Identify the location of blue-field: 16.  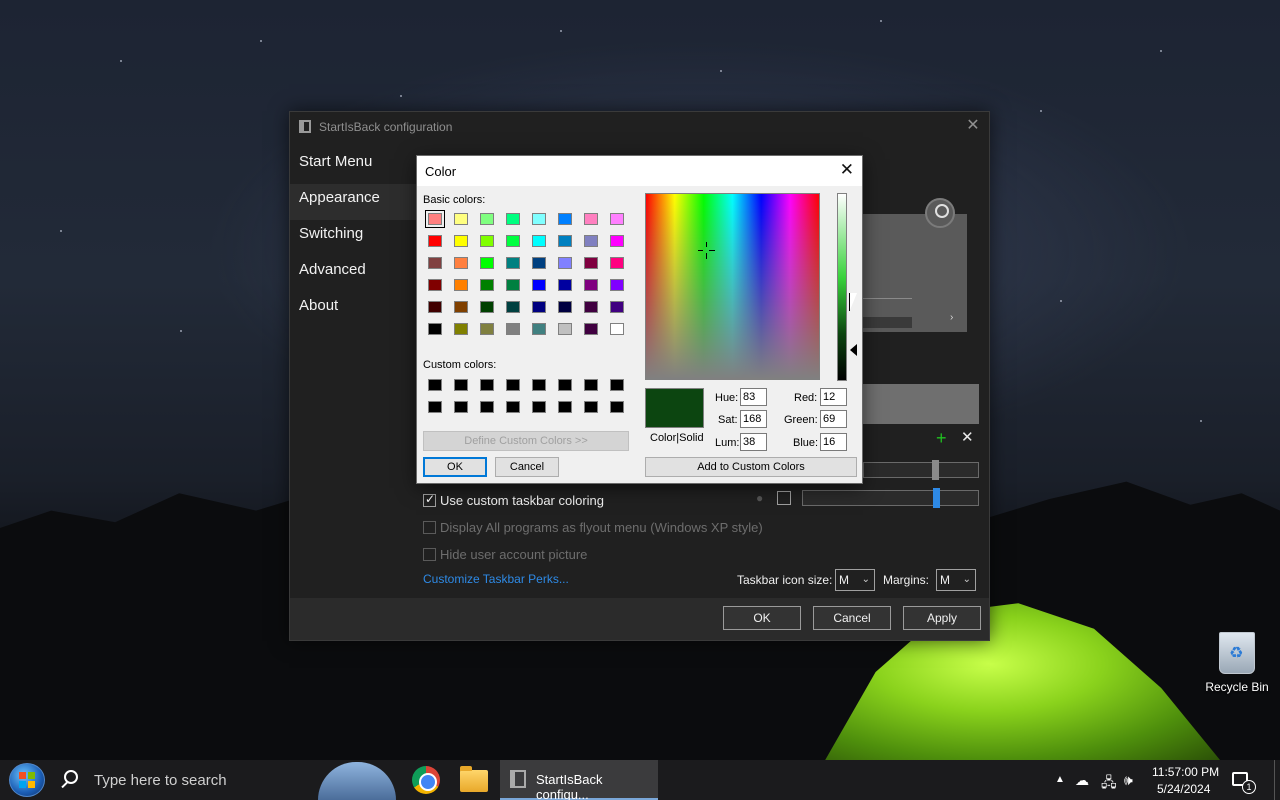
(833, 442).